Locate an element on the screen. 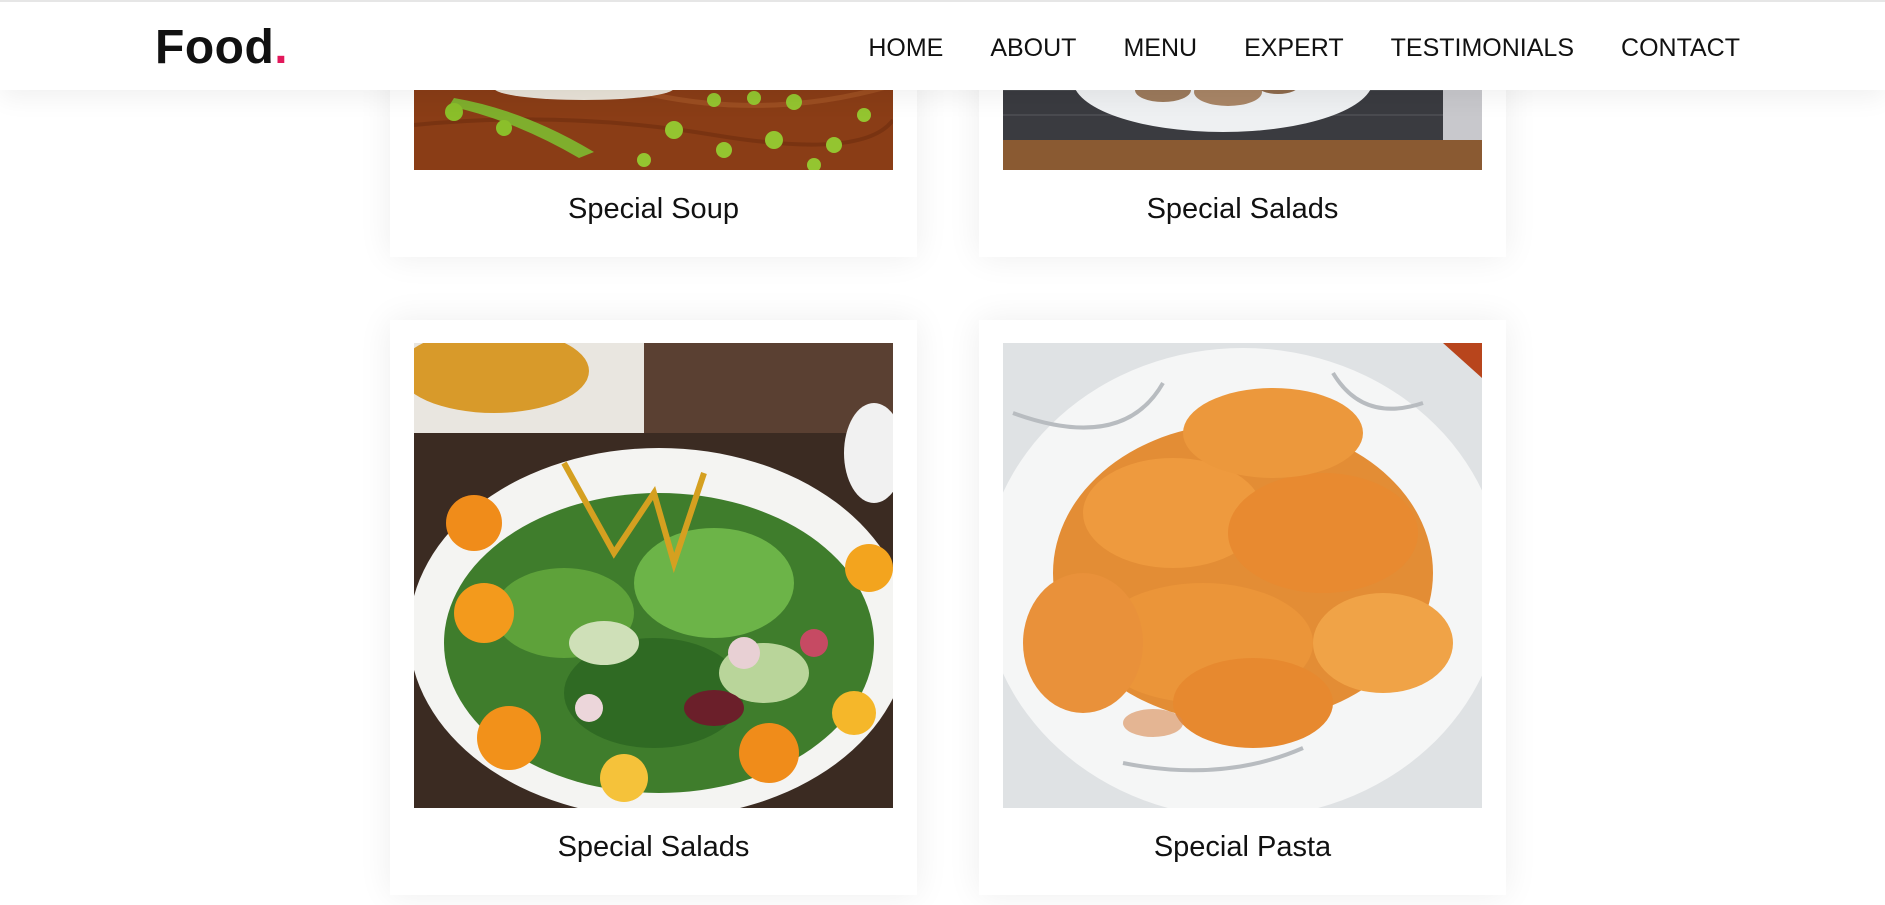  nav-expert-link: EXPERT is located at coordinates (1294, 48).